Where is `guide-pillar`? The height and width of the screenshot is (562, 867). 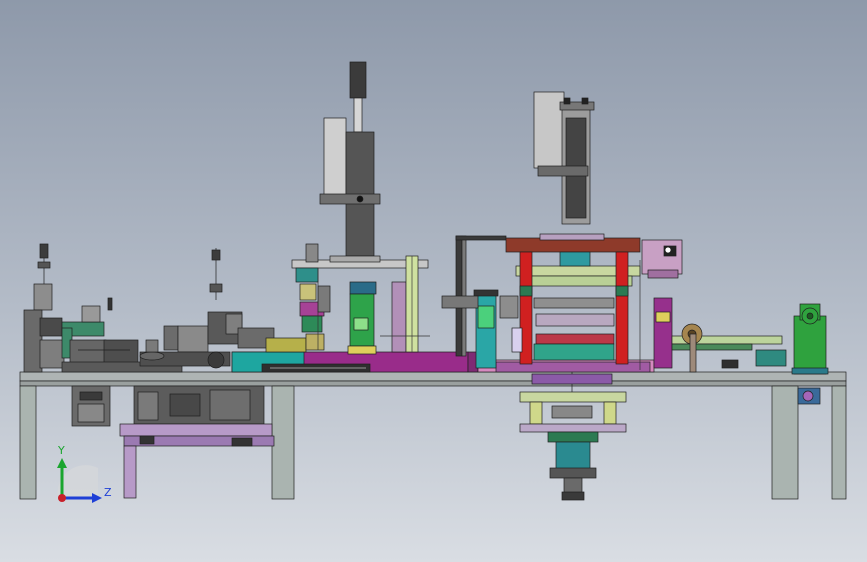
guide-pillar is located at coordinates (622, 308).